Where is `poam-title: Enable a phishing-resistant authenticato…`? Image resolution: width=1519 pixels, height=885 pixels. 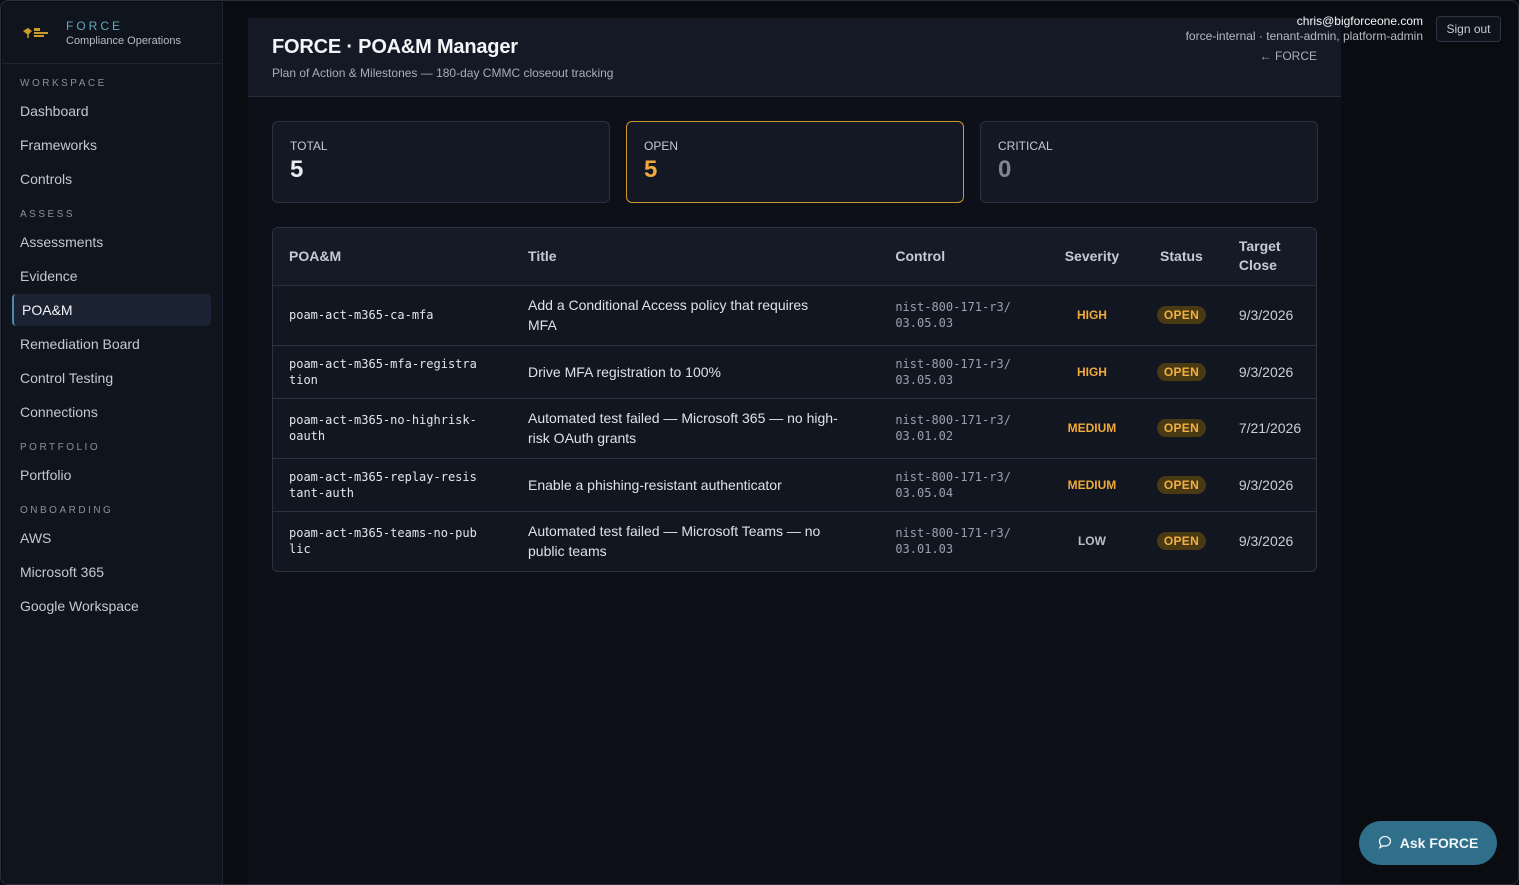 poam-title: Enable a phishing-resistant authenticato… is located at coordinates (655, 484).